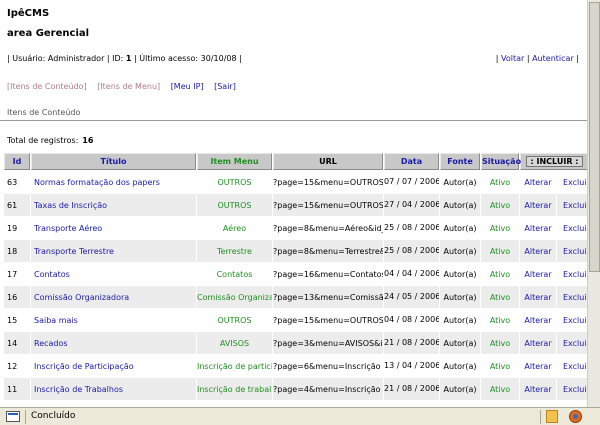  What do you see at coordinates (411, 161) in the screenshot?
I see `col-data: Data` at bounding box center [411, 161].